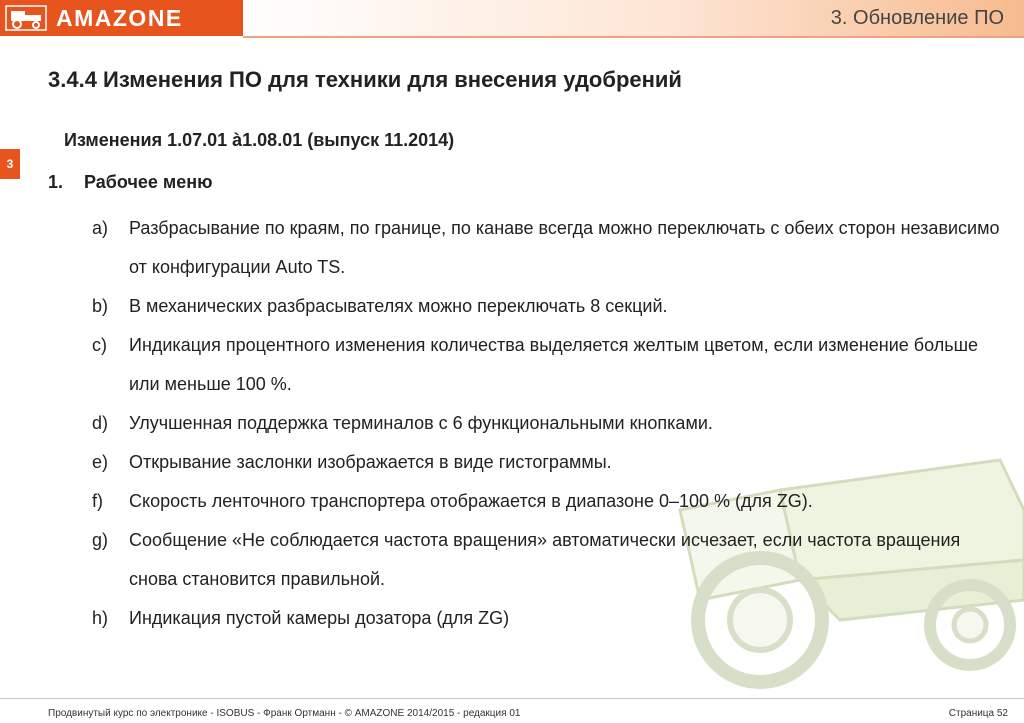 This screenshot has height=723, width=1024. Describe the element at coordinates (148, 182) in the screenshot. I see `list-heading-text: Рабочее меню` at that location.